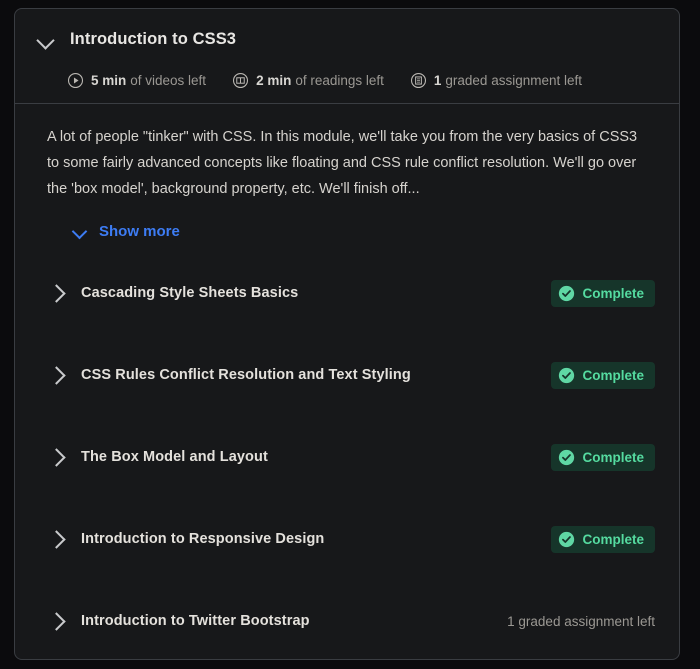 The image size is (700, 669). What do you see at coordinates (174, 457) in the screenshot?
I see `lesson-title: The Box Model and Layout` at bounding box center [174, 457].